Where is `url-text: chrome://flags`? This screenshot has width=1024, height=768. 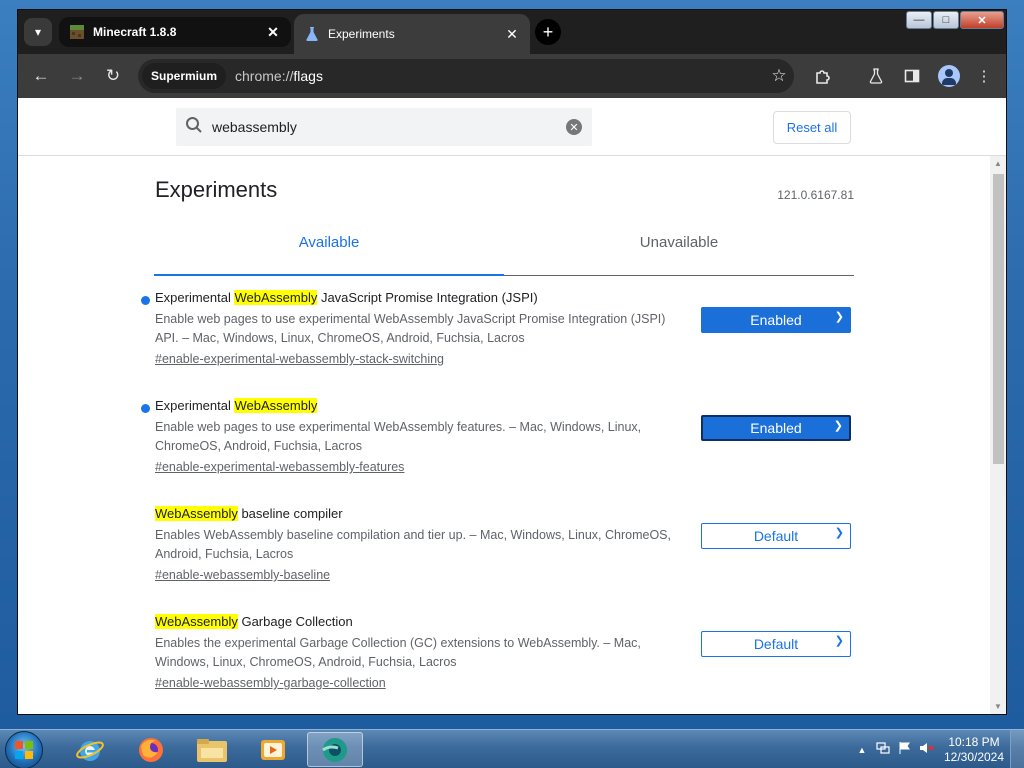 url-text: chrome://flags is located at coordinates (499, 76).